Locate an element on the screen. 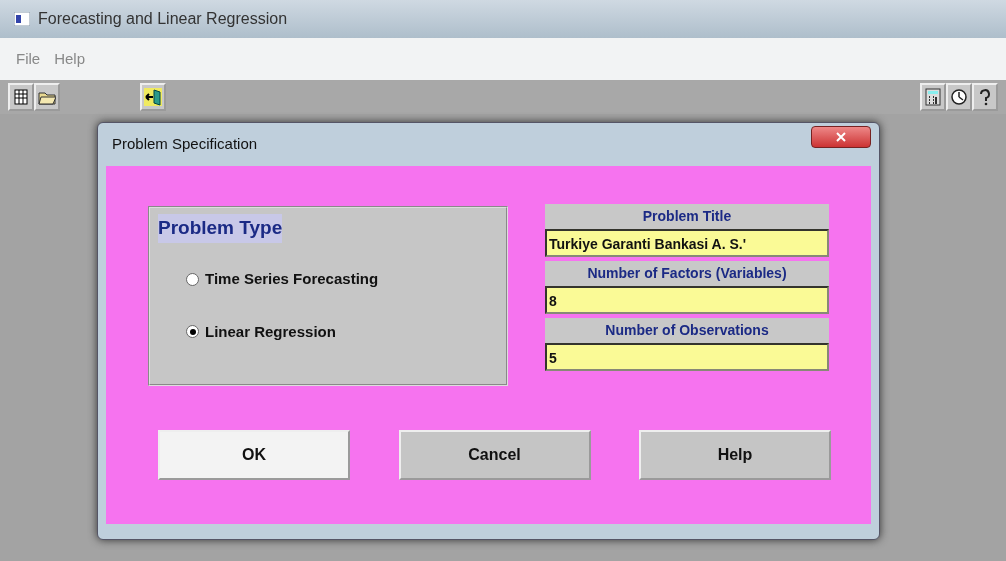 This screenshot has width=1006, height=561. group-label: Problem Type is located at coordinates (220, 228).